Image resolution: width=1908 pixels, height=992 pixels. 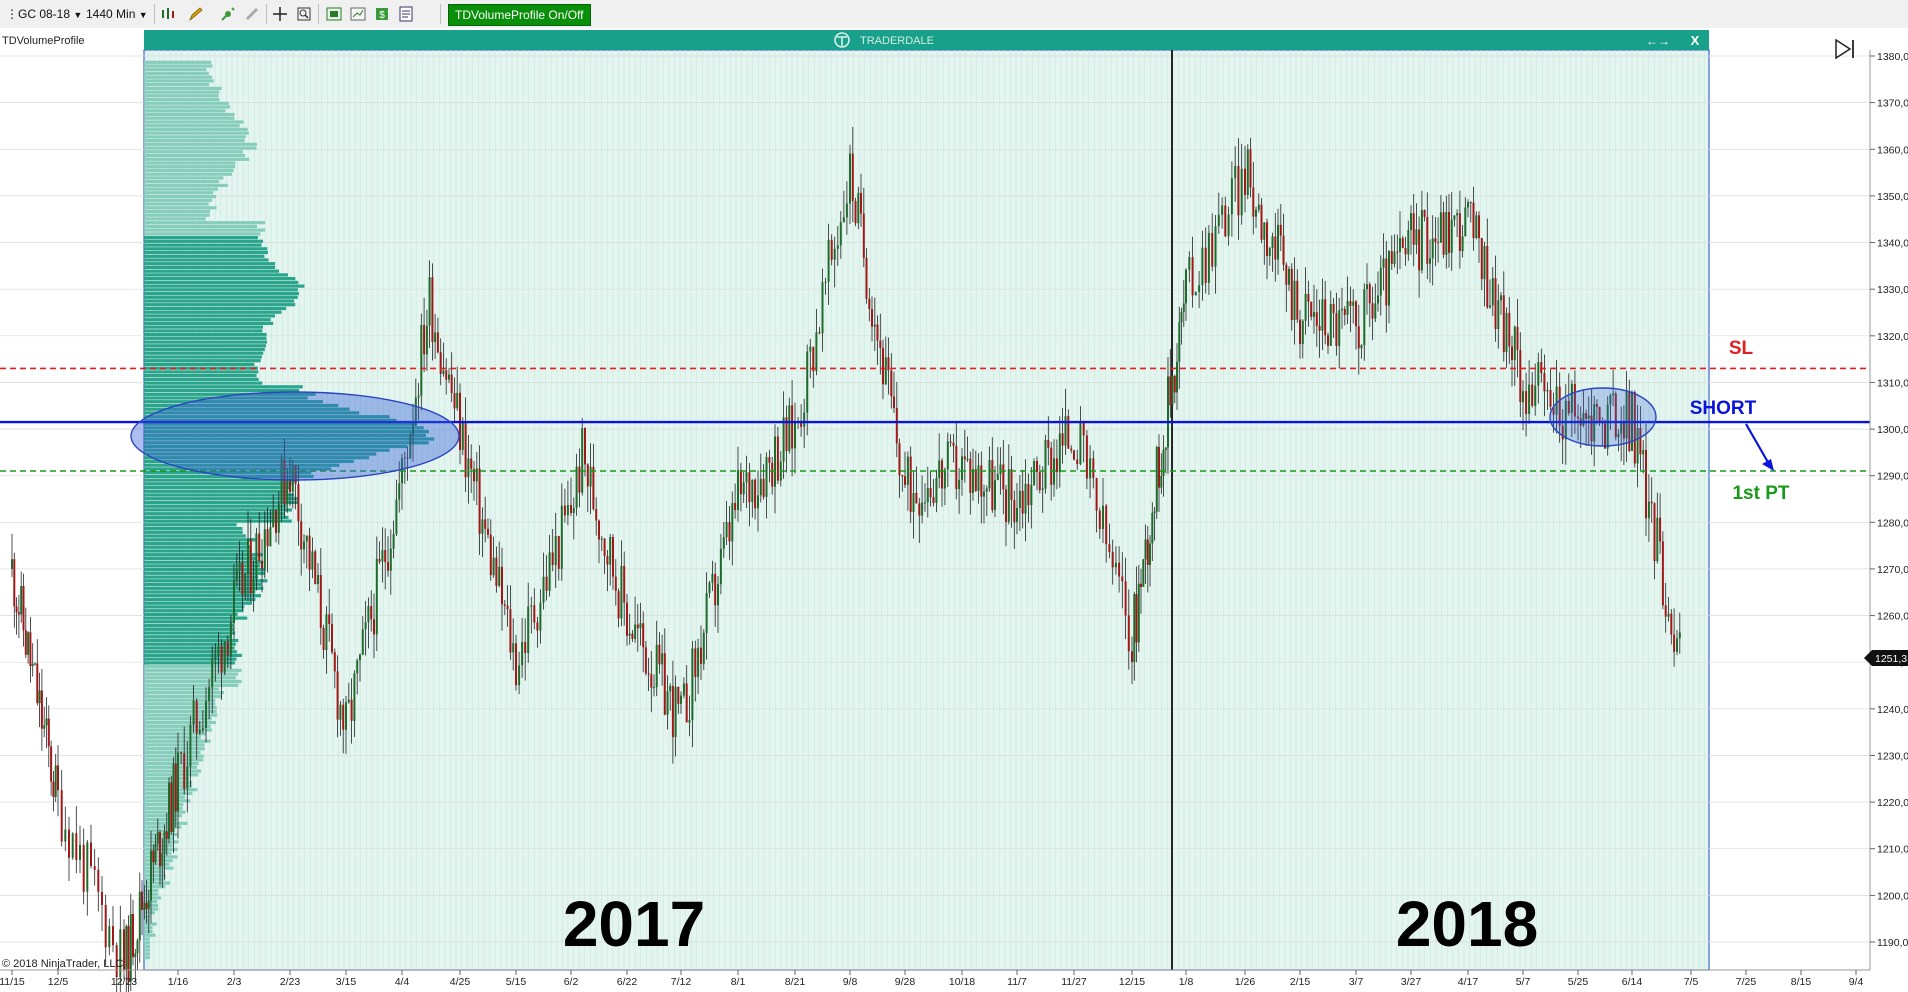 What do you see at coordinates (1658, 41) in the screenshot?
I see `window-expand-arrows: ←→` at bounding box center [1658, 41].